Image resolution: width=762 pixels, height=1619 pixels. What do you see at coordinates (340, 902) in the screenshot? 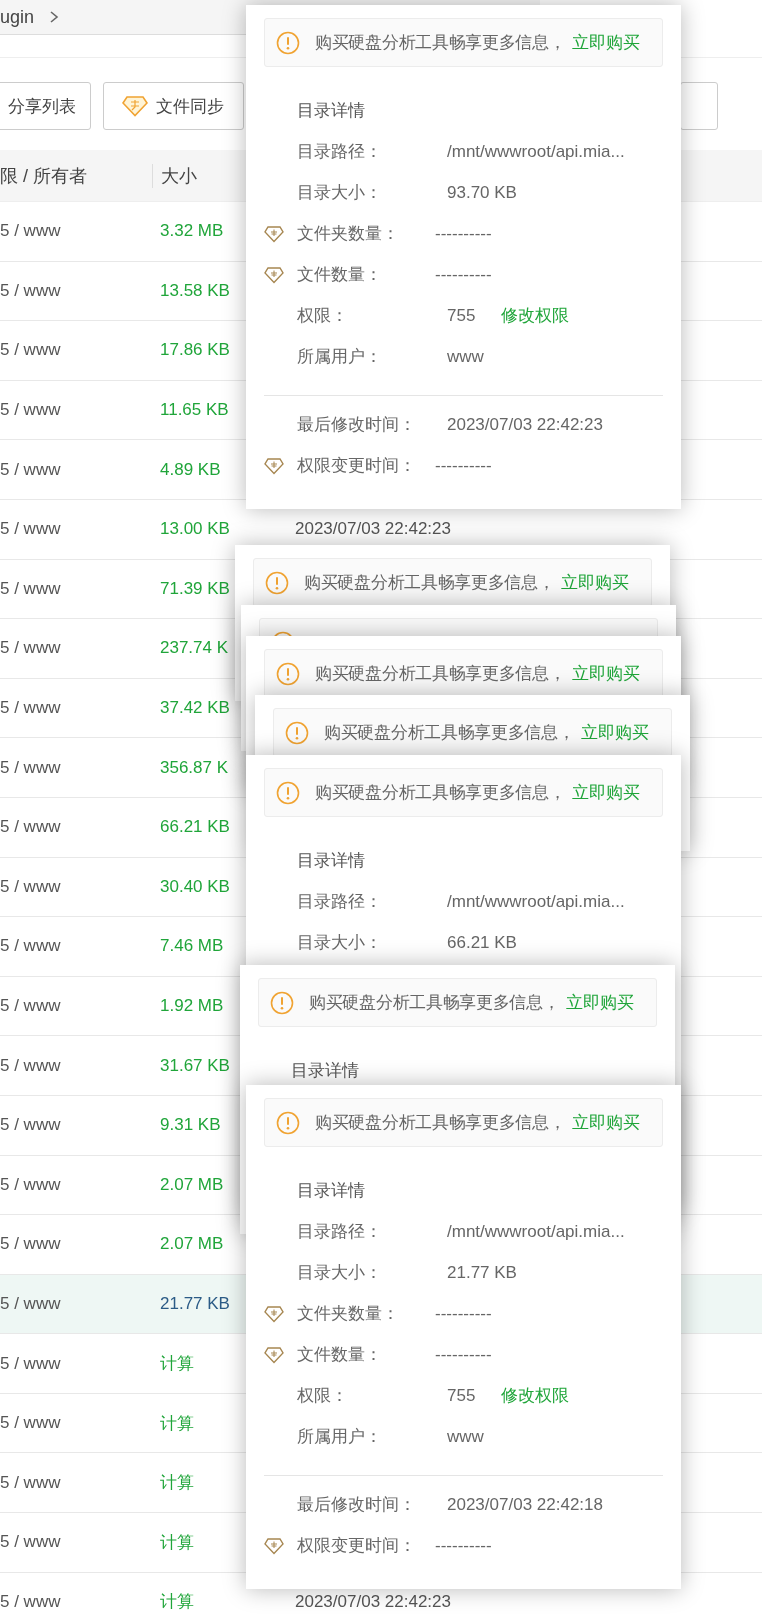
I see `field-label: 目录路径：` at bounding box center [340, 902].